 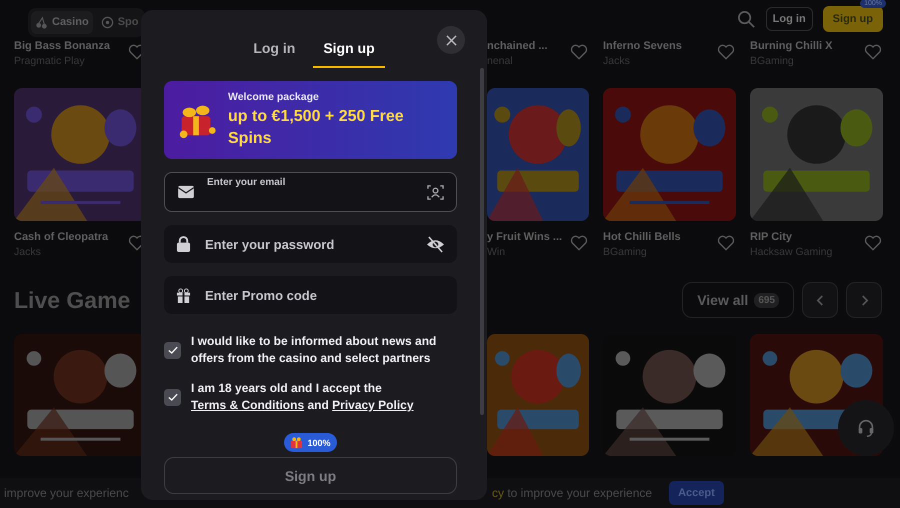 What do you see at coordinates (41, 22) in the screenshot?
I see `cherries-icon` at bounding box center [41, 22].